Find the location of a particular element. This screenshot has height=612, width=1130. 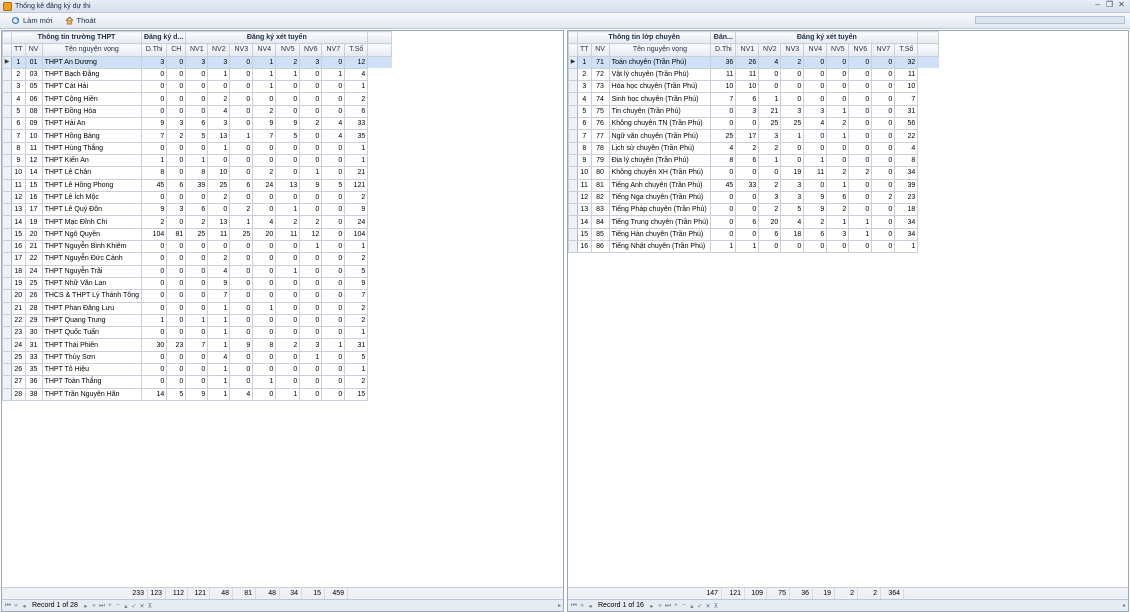

add-record-icon: + is located at coordinates (676, 605).